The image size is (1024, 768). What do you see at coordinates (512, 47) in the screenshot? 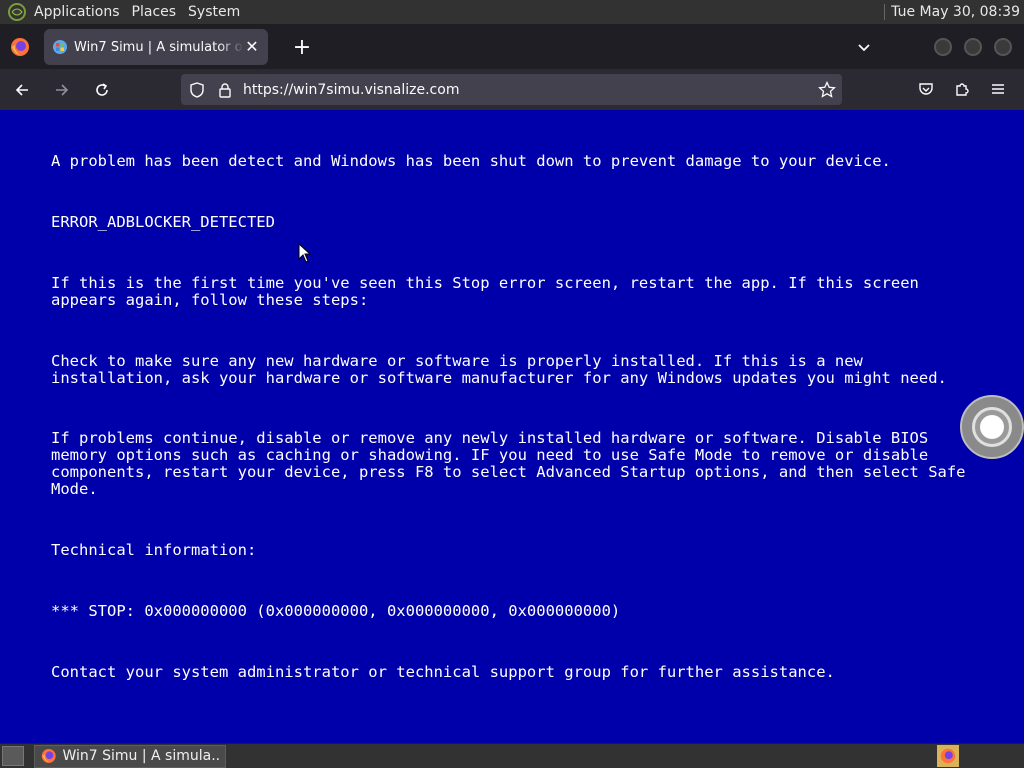
I see `tab-bar: Win7 Simu | A simulator of Windows 7 ✕ +` at bounding box center [512, 47].